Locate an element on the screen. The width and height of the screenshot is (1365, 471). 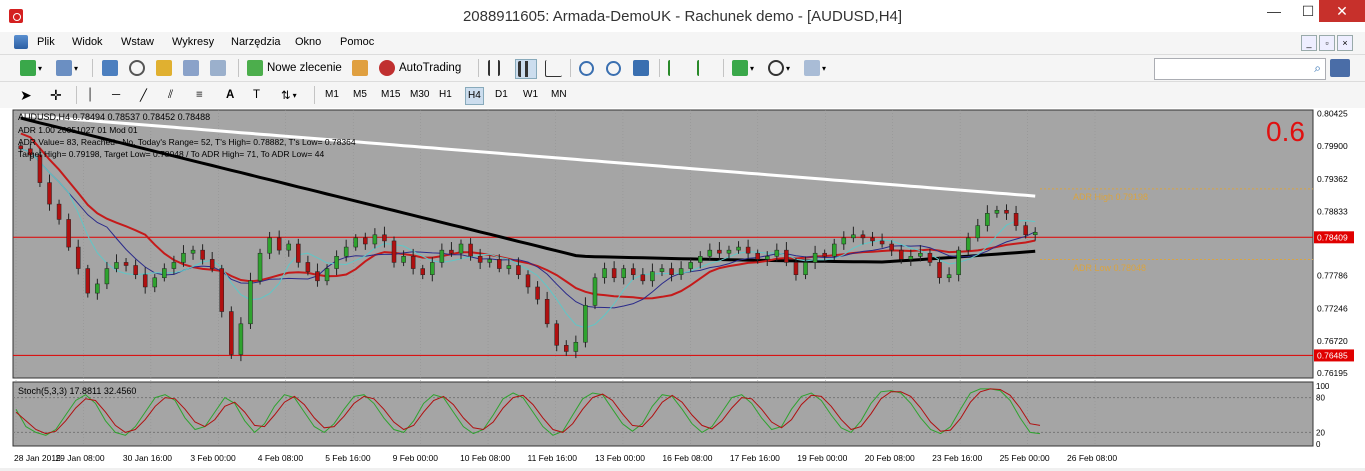
text-label-button: T is located at coordinates (256, 95).